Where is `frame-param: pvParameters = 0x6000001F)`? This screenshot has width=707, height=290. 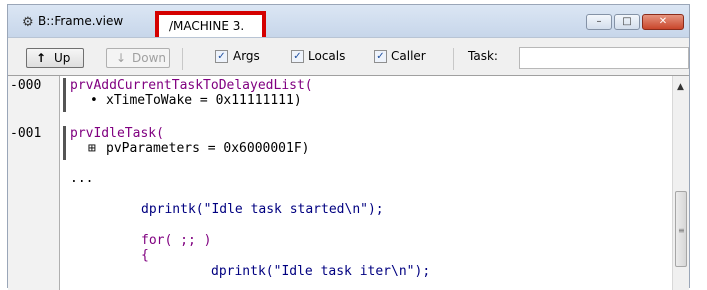 frame-param: pvParameters = 0x6000001F) is located at coordinates (208, 148).